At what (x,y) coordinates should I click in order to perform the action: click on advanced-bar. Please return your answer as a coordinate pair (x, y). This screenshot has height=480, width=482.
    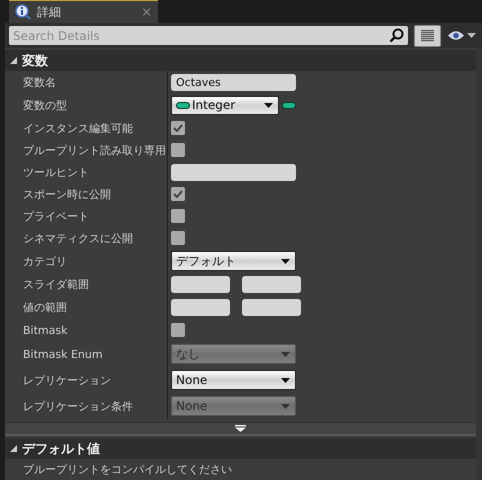
    Looking at the image, I should click on (240, 429).